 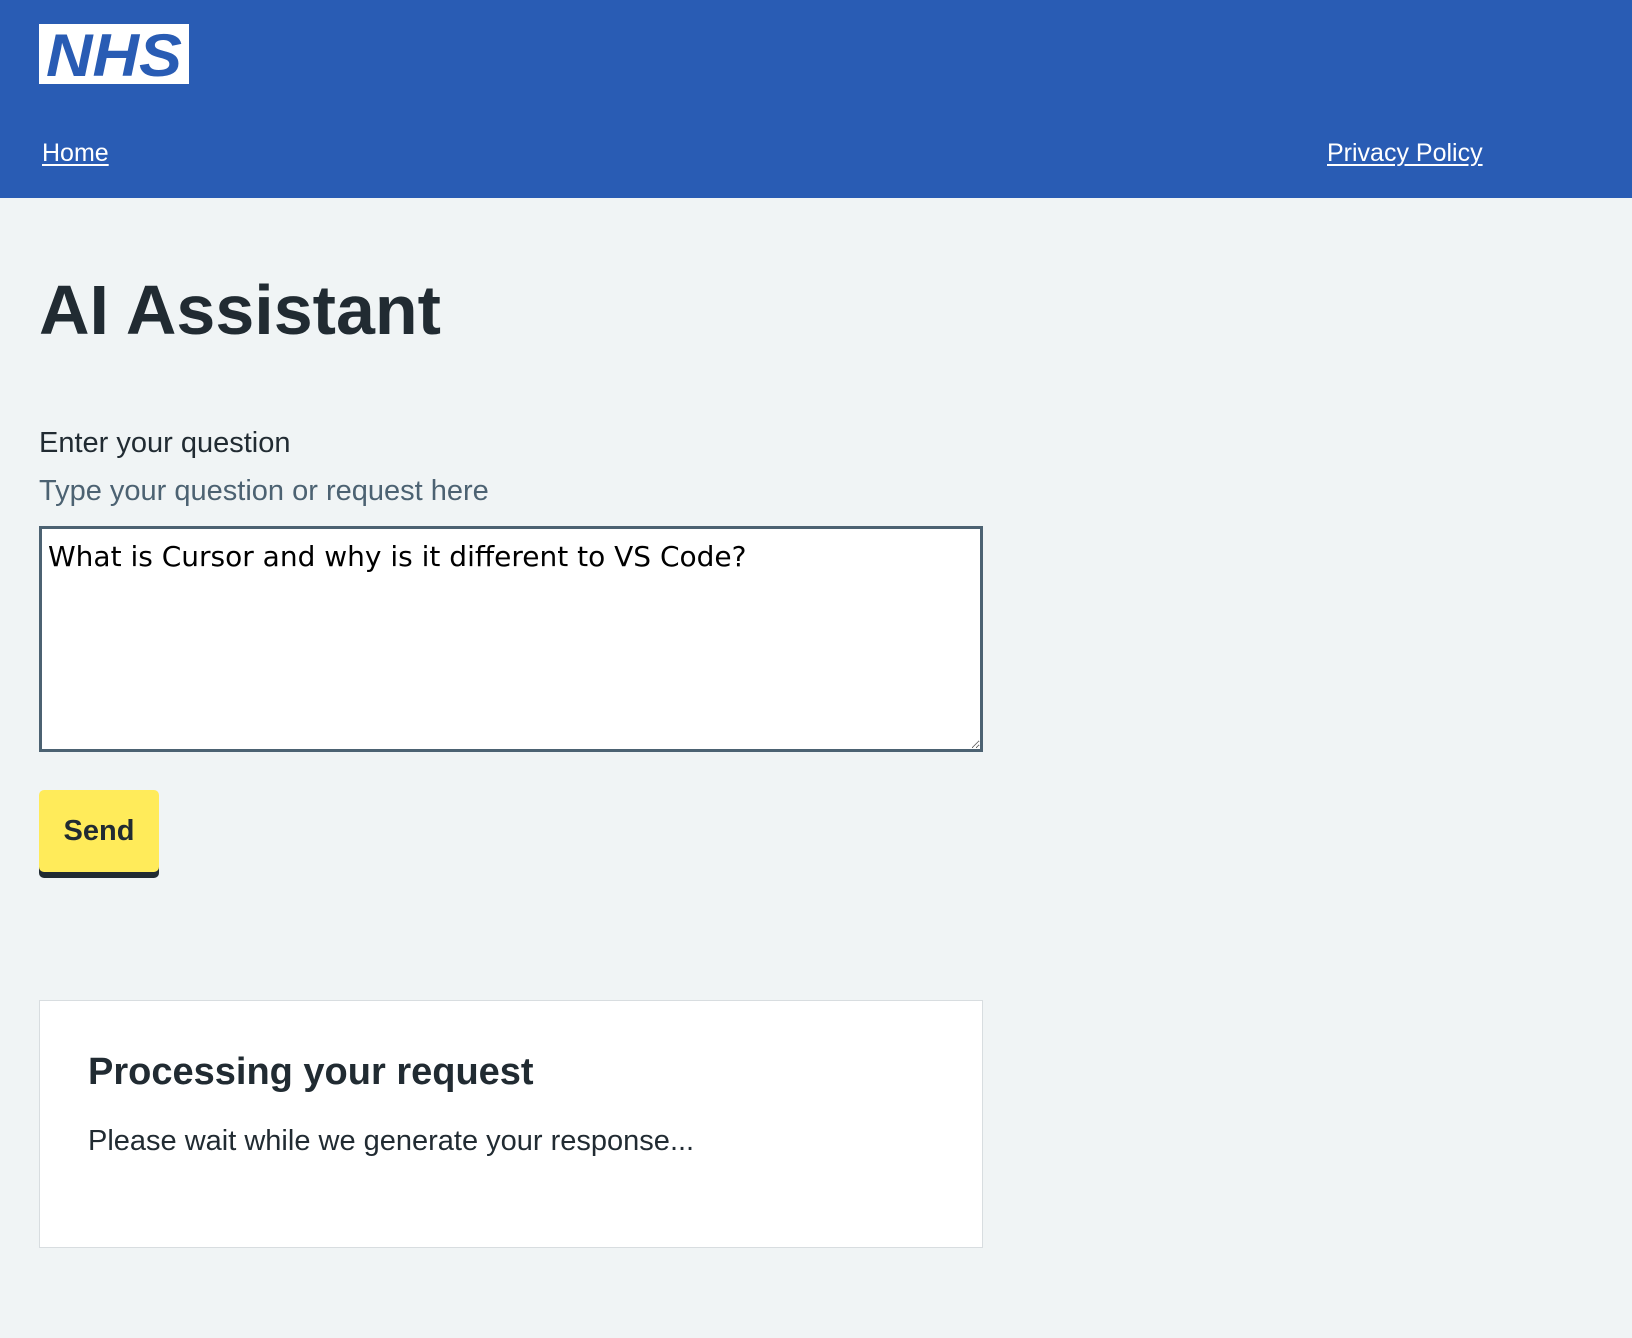 I want to click on page-title: AI Assistant, so click(x=240, y=310).